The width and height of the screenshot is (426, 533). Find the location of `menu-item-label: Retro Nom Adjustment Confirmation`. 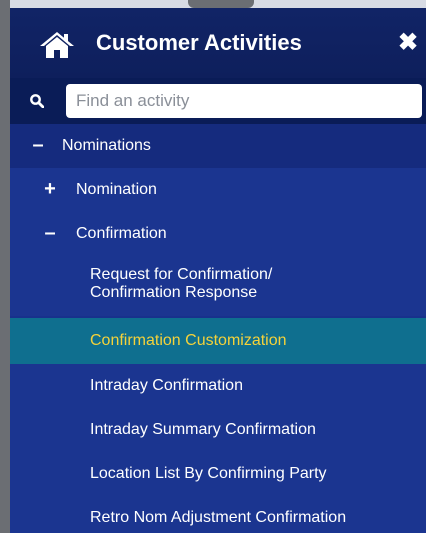

menu-item-label: Retro Nom Adjustment Confirmation is located at coordinates (218, 517).